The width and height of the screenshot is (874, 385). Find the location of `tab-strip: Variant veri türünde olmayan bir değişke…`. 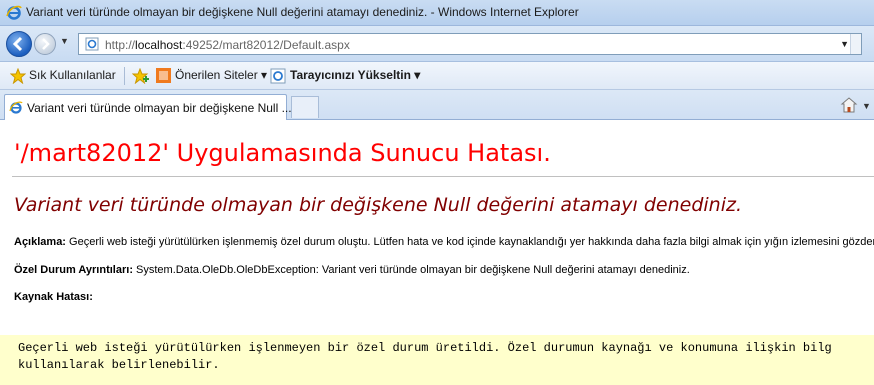

tab-strip: Variant veri türünde olmayan bir değişke… is located at coordinates (437, 105).